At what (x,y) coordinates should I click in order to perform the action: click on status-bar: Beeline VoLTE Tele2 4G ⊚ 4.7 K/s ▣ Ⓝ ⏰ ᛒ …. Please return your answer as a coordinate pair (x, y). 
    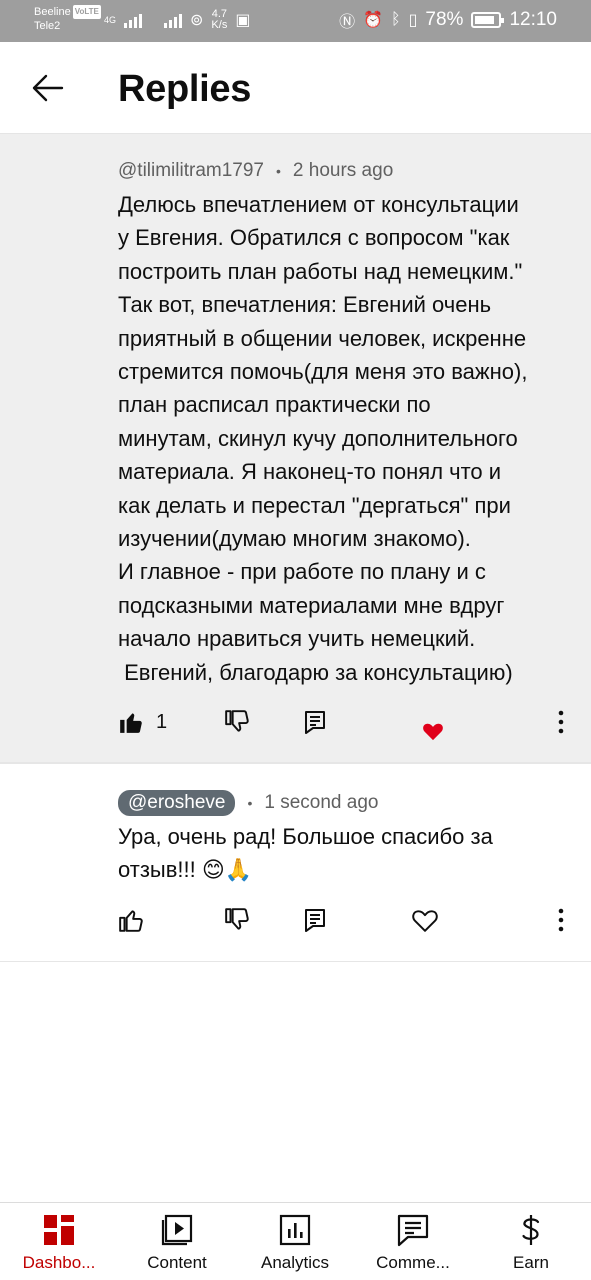
    Looking at the image, I should click on (295, 21).